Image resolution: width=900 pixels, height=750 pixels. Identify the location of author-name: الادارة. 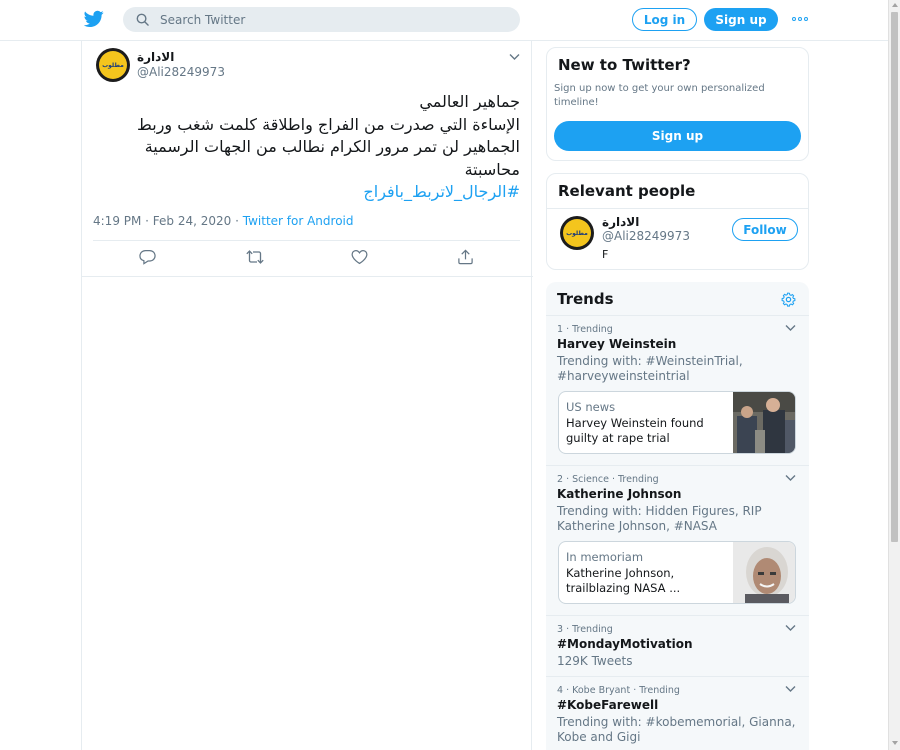
(155, 57).